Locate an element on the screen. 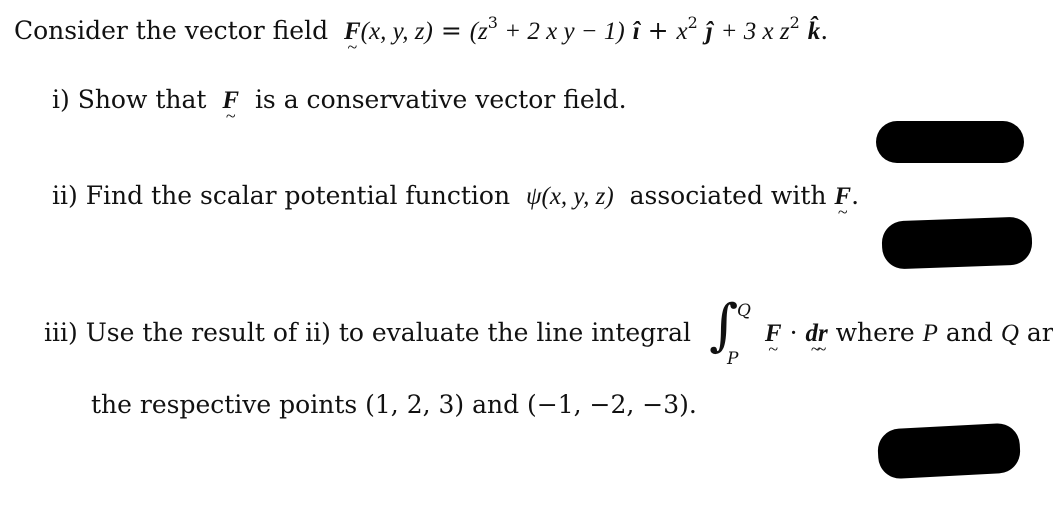  equals-sign: = is located at coordinates (451, 30).